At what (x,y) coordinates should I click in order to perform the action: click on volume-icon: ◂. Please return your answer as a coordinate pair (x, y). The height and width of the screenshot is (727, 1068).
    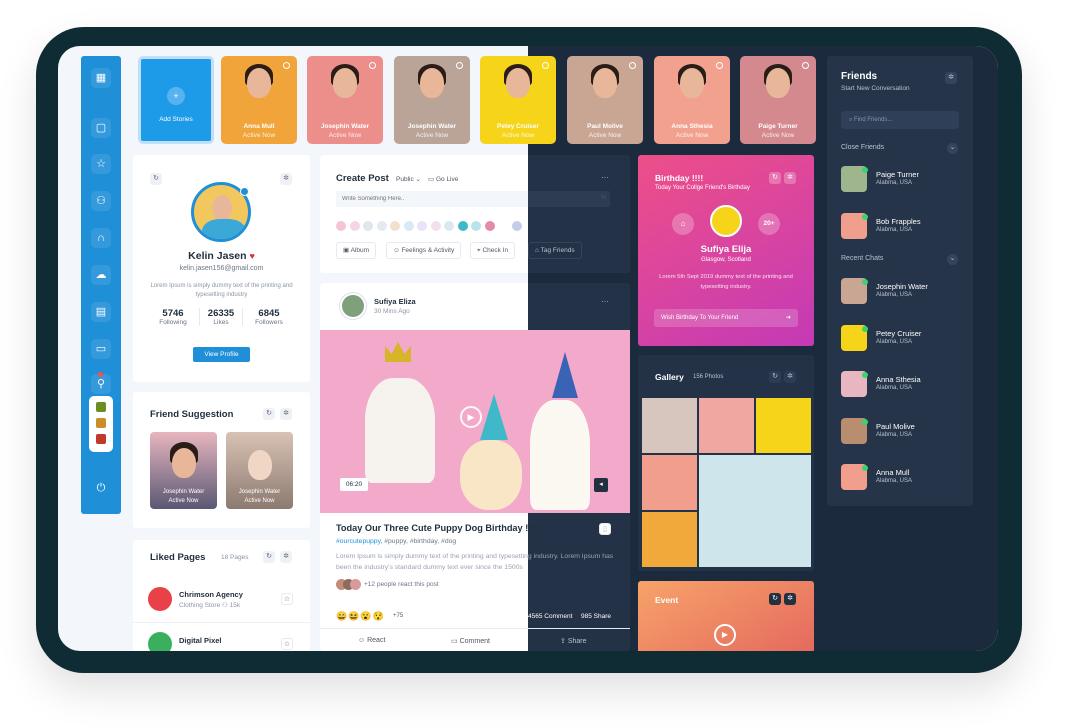
    Looking at the image, I should click on (601, 485).